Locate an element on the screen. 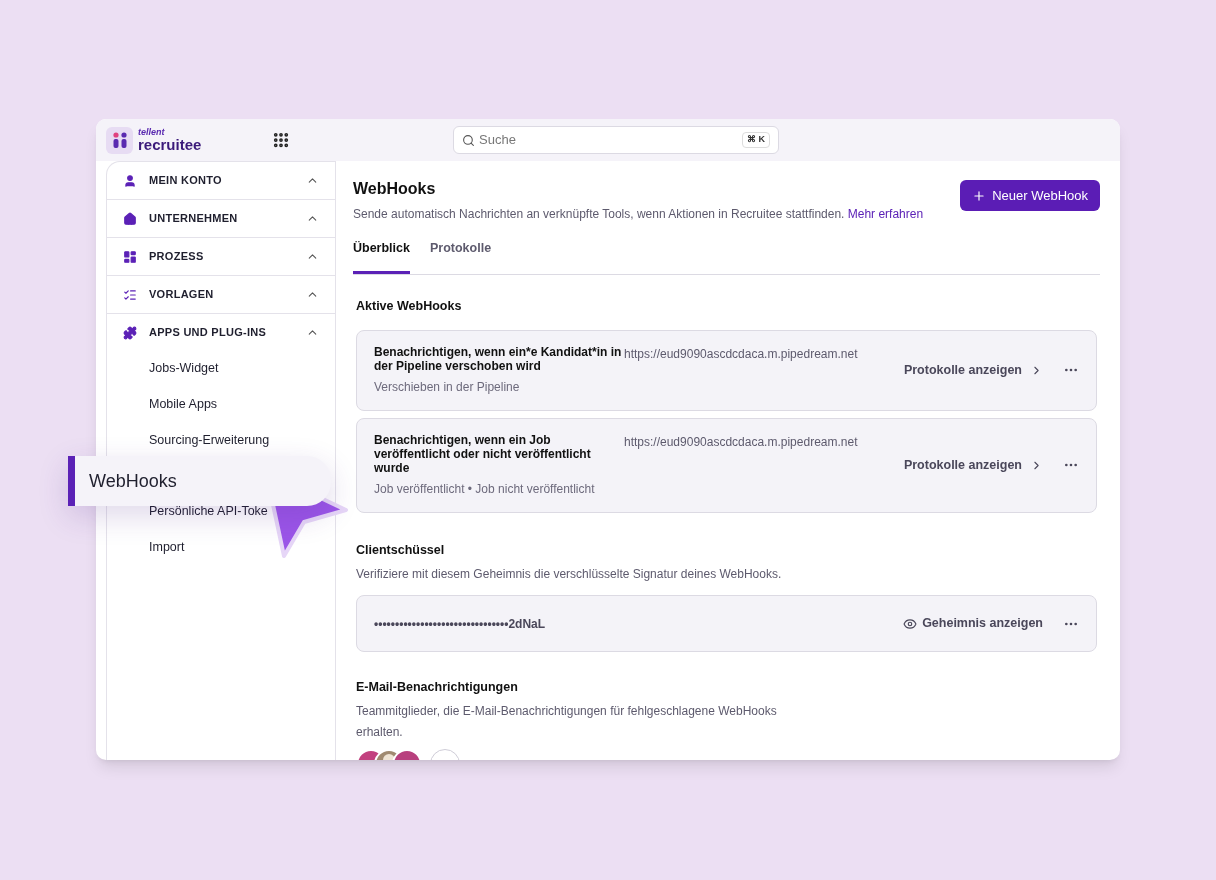 The height and width of the screenshot is (880, 1216). shortcut-key: ⌘ K is located at coordinates (756, 140).